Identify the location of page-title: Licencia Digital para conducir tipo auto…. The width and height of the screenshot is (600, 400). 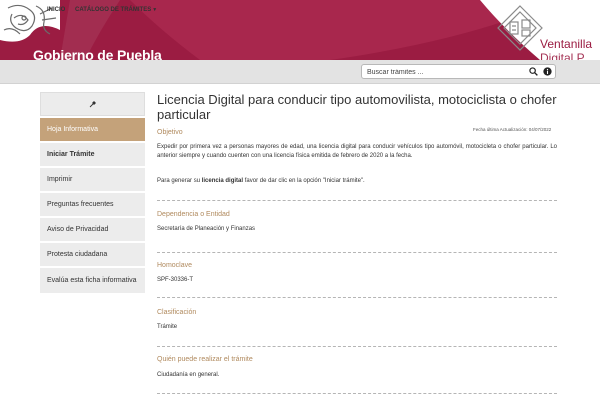
(357, 107).